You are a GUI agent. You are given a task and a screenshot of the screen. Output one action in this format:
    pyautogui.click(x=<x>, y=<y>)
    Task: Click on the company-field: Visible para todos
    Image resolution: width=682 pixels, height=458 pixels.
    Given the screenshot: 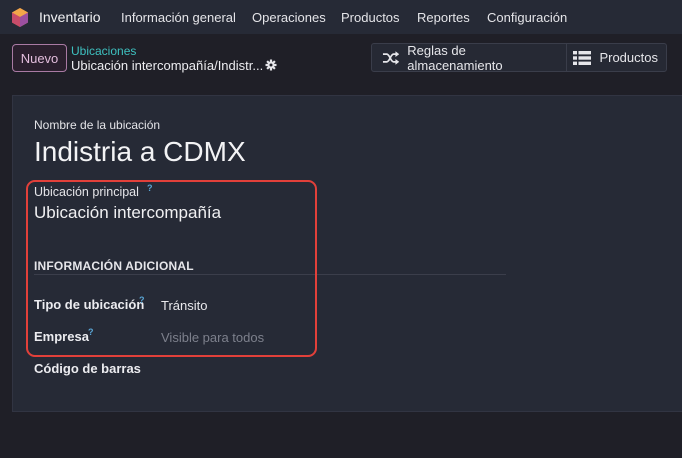 What is the action you would take?
    pyautogui.click(x=212, y=337)
    